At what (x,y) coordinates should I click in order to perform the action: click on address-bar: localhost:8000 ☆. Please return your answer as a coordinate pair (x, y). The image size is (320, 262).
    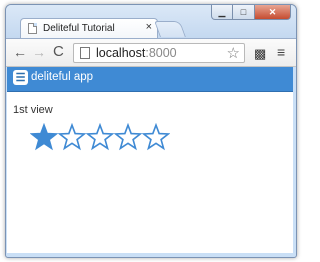
    Looking at the image, I should click on (159, 53).